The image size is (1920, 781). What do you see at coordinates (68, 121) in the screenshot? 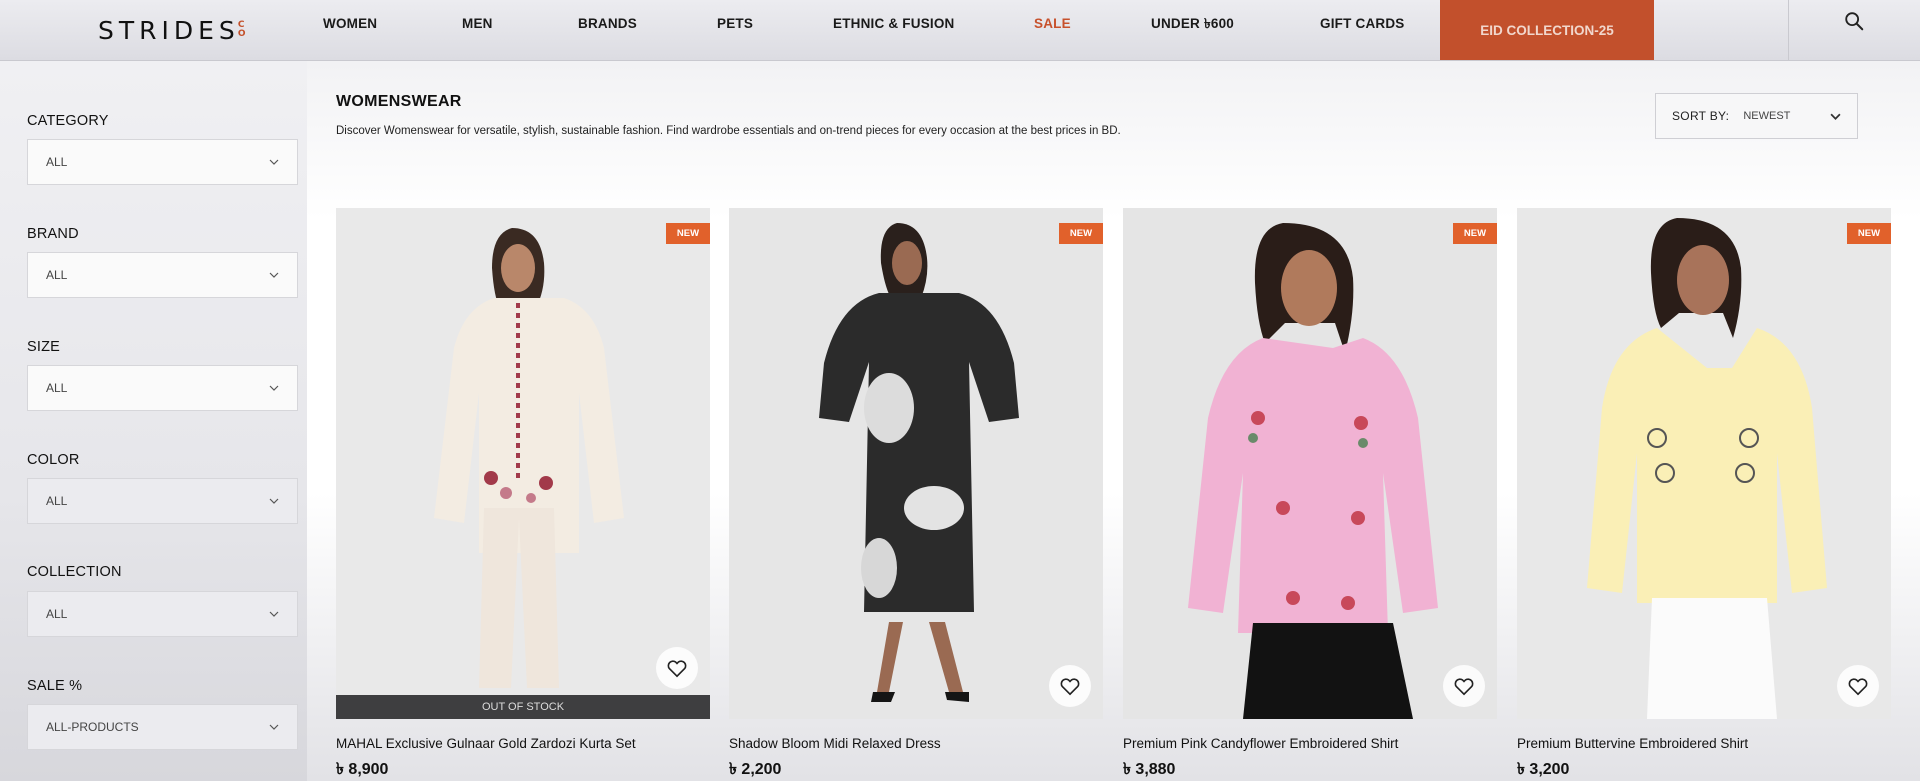
I see `filter-label-category: CATEGORY` at bounding box center [68, 121].